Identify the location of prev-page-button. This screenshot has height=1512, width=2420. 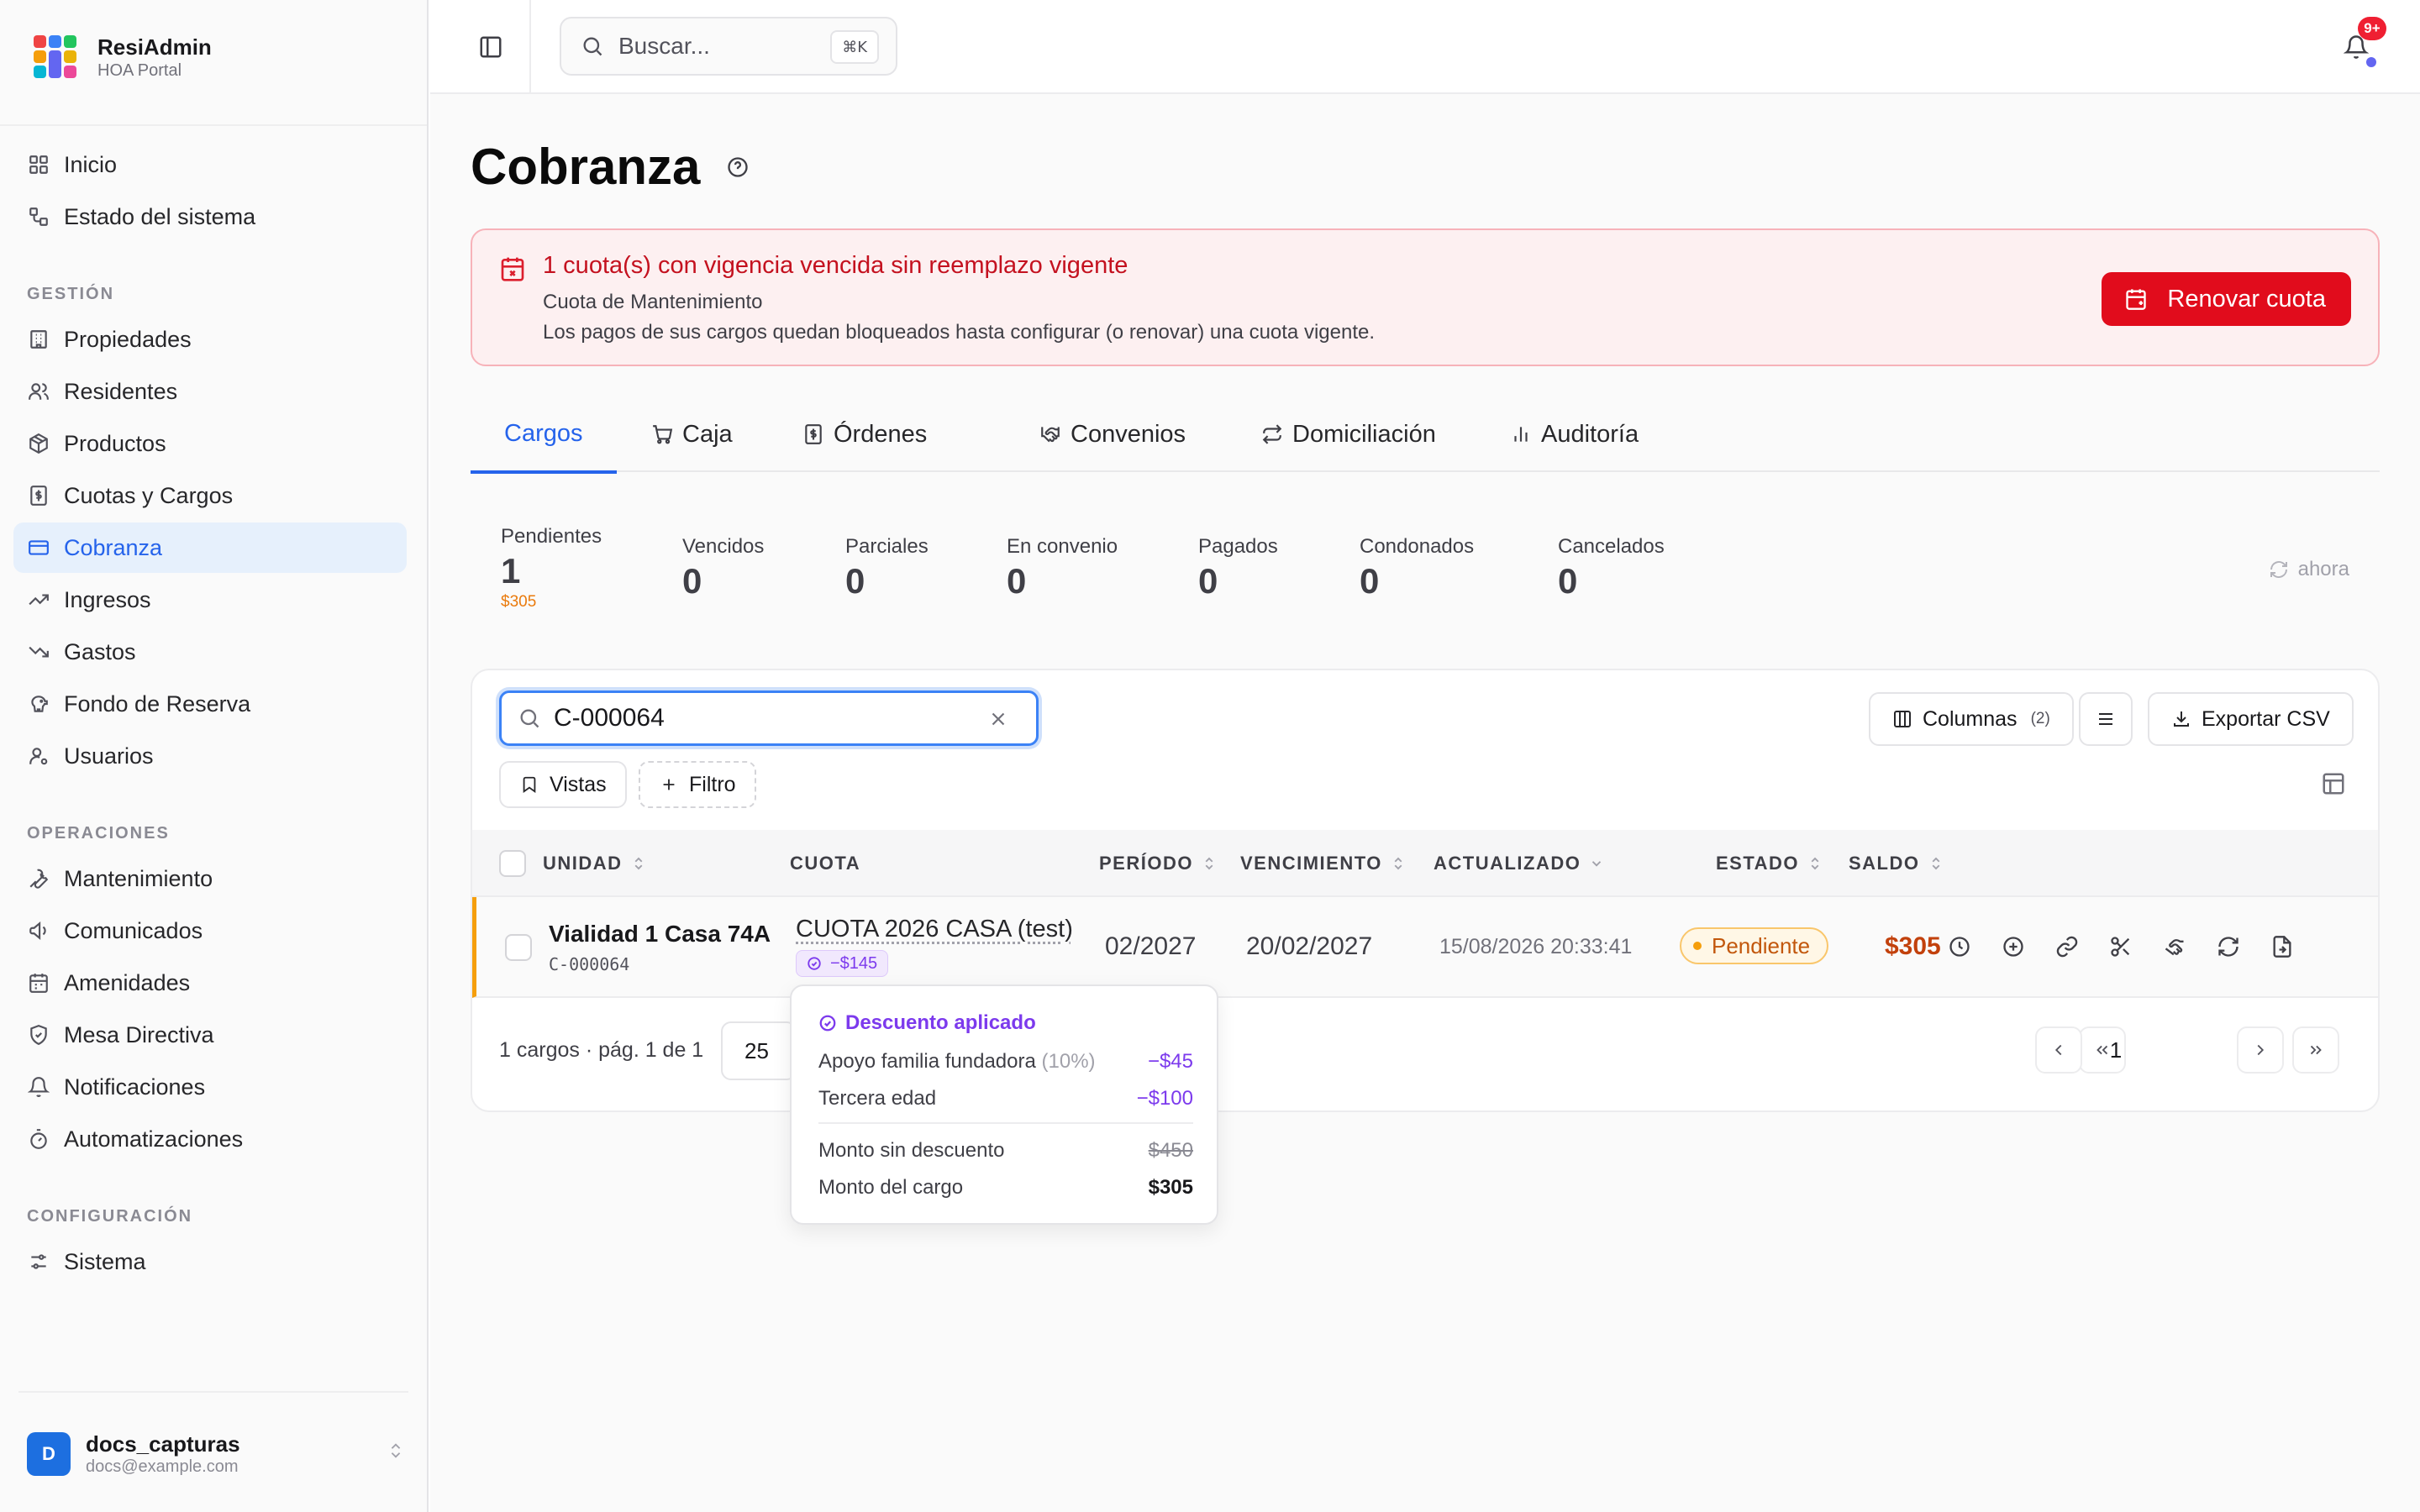
(2058, 1050).